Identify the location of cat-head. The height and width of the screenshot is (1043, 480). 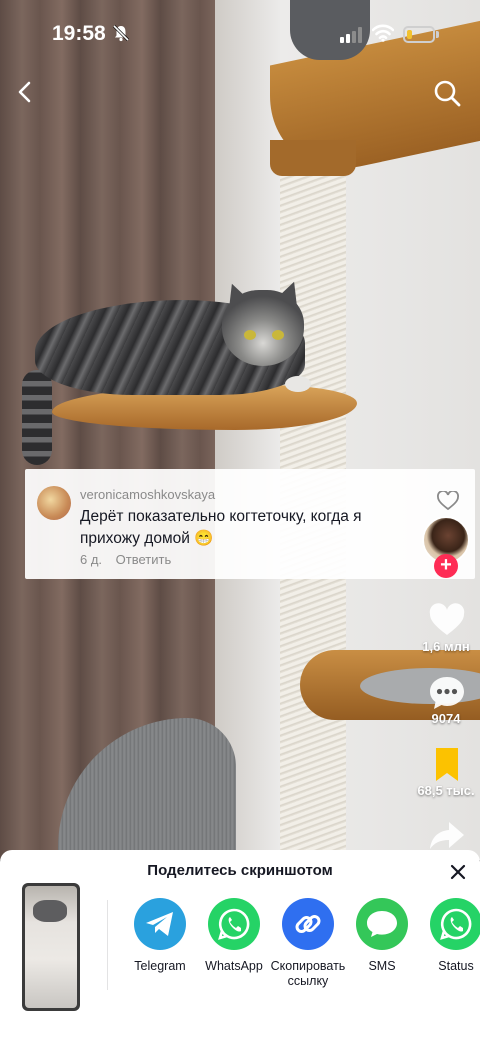
(263, 328).